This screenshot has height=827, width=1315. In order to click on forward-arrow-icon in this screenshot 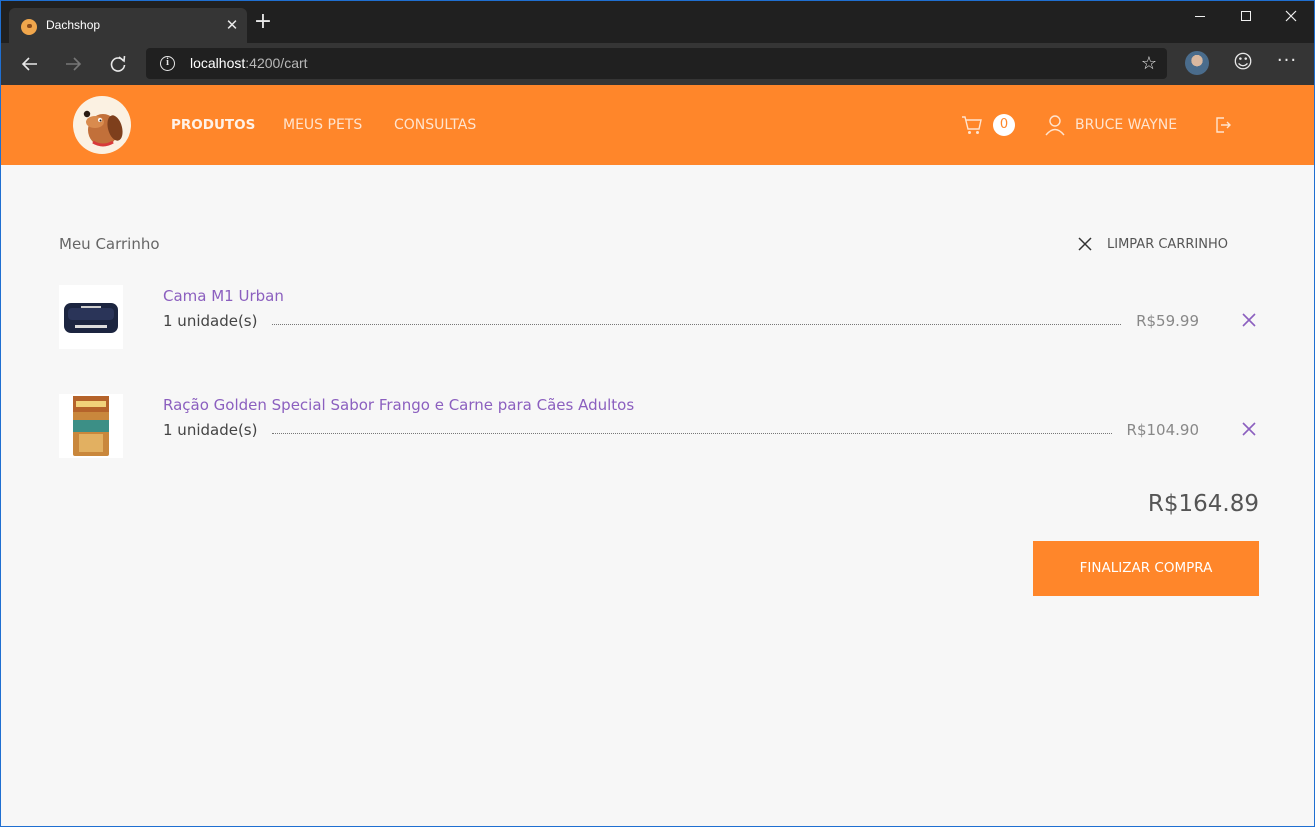, I will do `click(73, 64)`.